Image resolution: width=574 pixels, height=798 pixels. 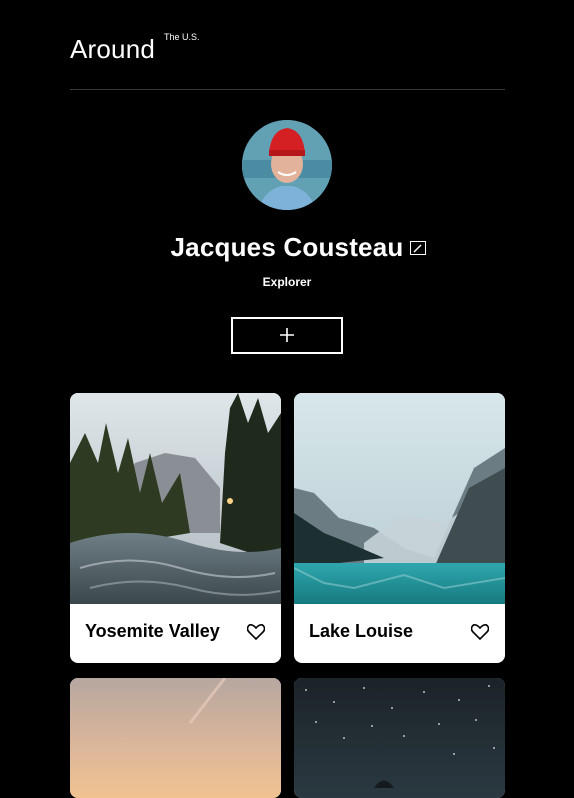 I want to click on profile-name: Jacques Cousteau, so click(x=287, y=247).